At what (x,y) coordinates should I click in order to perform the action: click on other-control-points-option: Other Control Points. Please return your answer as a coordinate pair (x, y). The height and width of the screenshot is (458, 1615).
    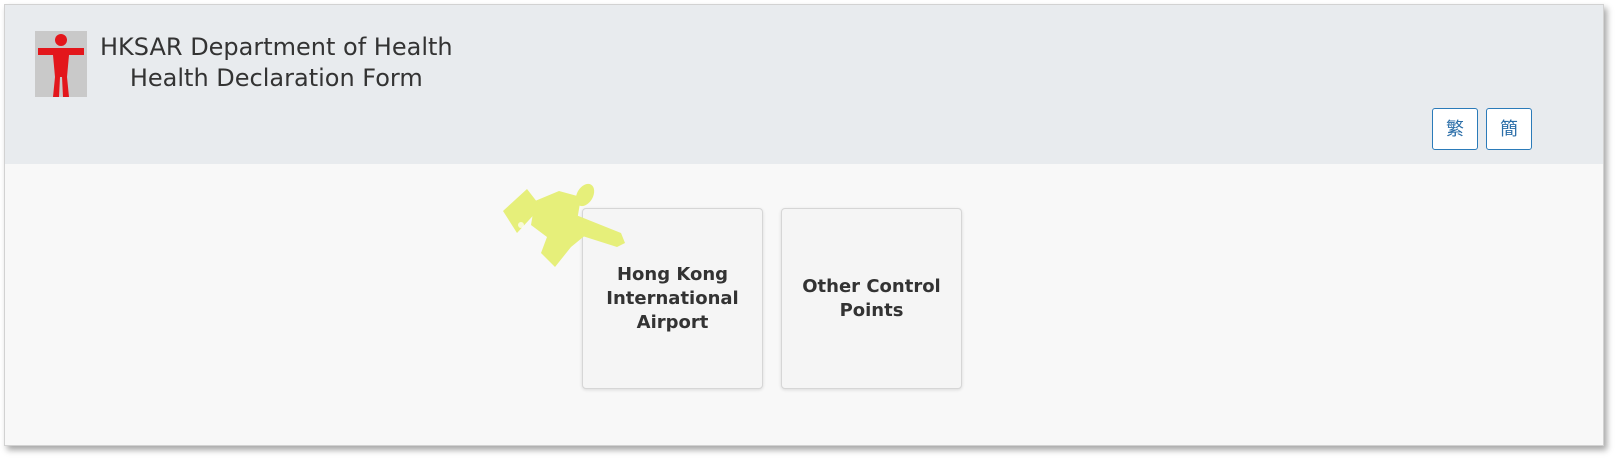
    Looking at the image, I should click on (871, 298).